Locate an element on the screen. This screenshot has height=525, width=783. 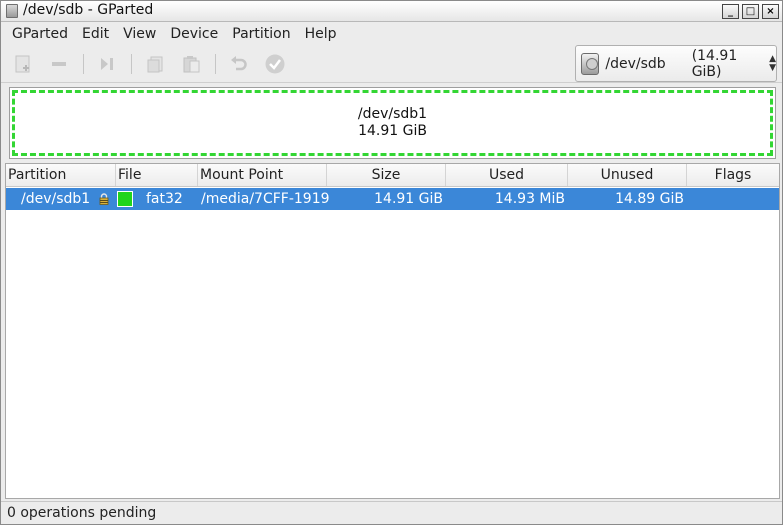
partition-map-sdb1: /dev/sdb1 14.91 GiB is located at coordinates (392, 123).